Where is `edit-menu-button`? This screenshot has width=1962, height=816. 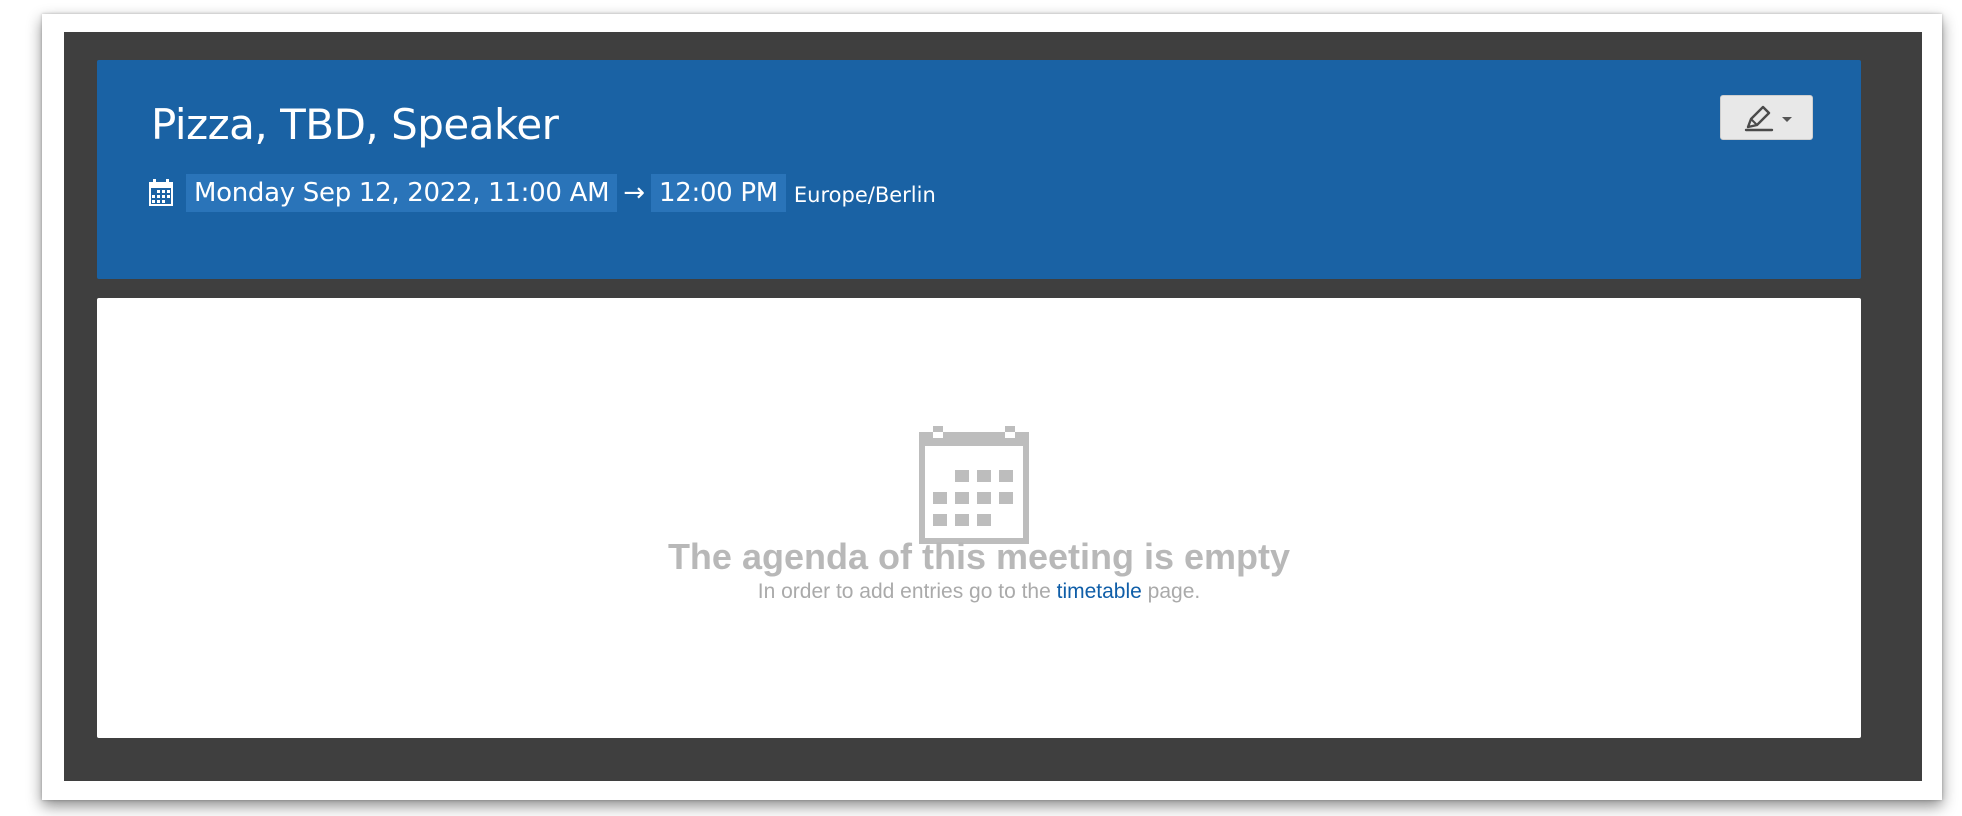 edit-menu-button is located at coordinates (1766, 117).